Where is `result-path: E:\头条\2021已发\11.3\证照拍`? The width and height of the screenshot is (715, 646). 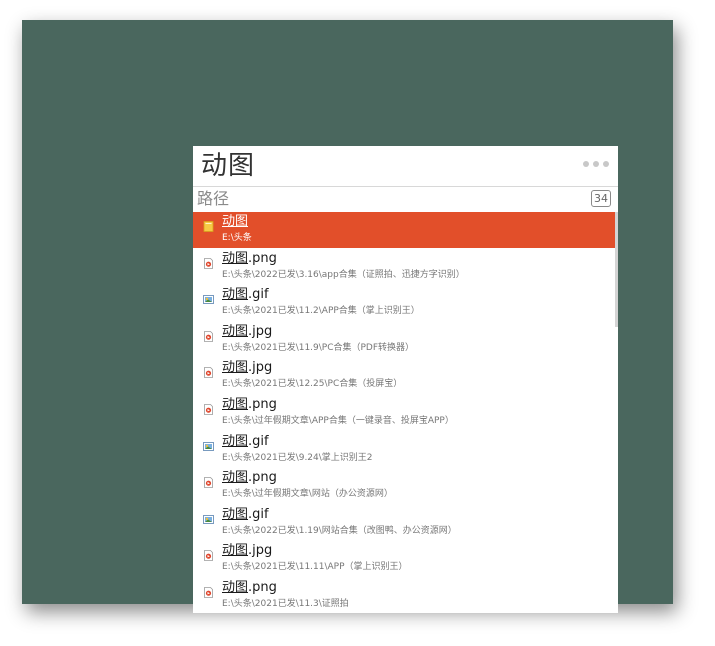
result-path: E:\头条\2021已发\11.3\证照拍 is located at coordinates (285, 604).